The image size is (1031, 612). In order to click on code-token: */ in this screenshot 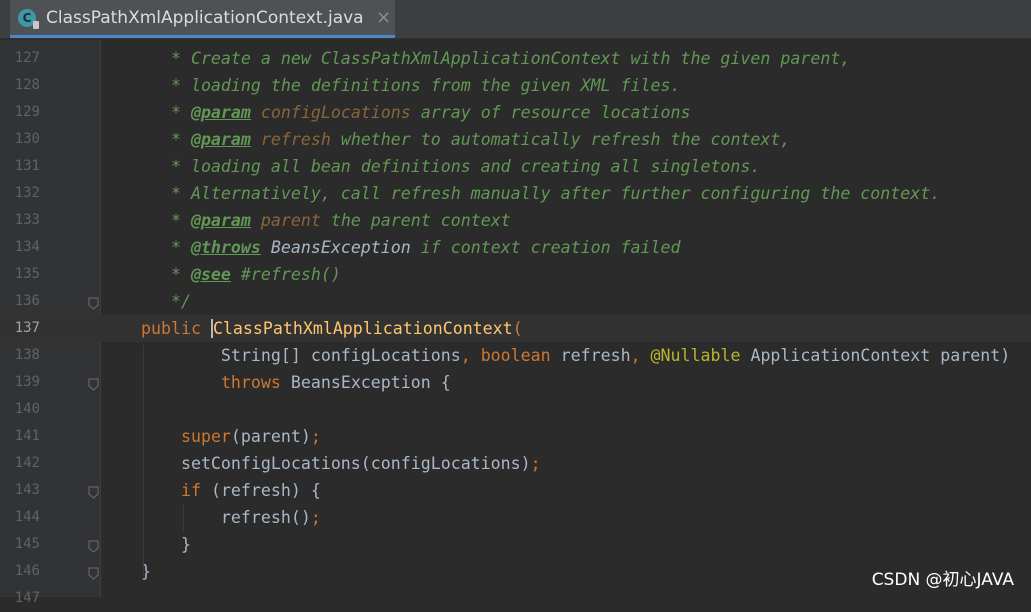, I will do `click(166, 301)`.